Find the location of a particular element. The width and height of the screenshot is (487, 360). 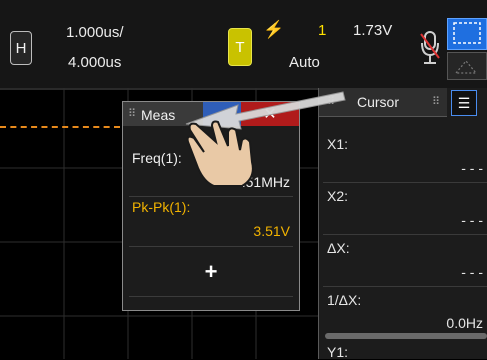

pkpk-label: Pk-Pk(1): is located at coordinates (161, 207).